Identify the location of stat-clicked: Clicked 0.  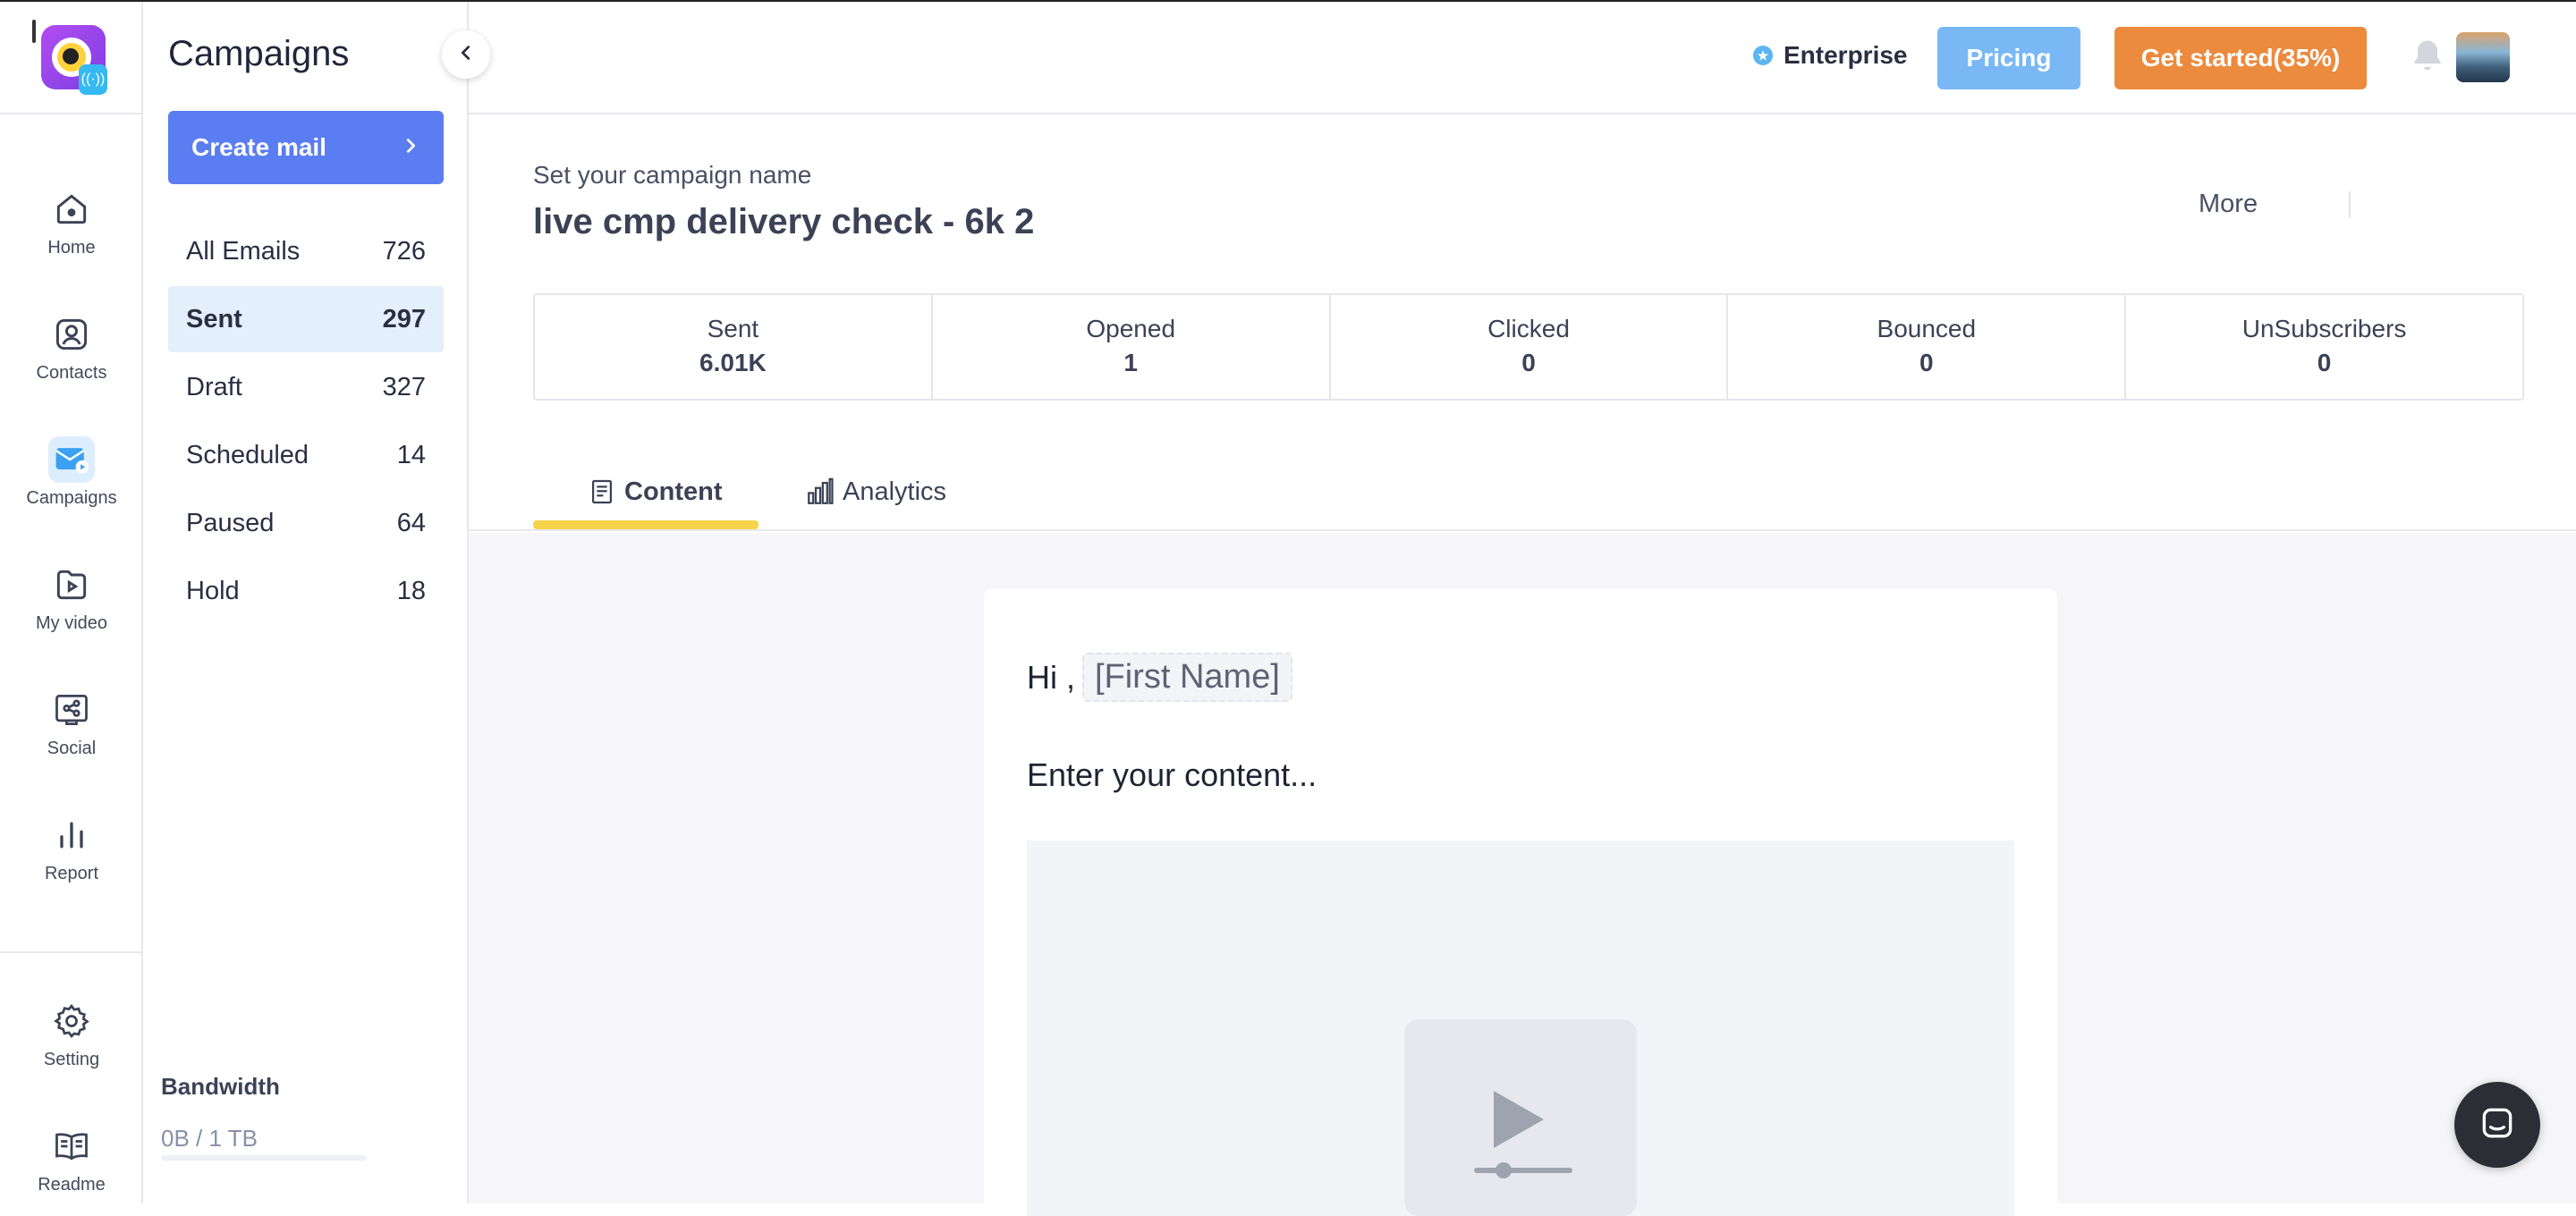
(1530, 347).